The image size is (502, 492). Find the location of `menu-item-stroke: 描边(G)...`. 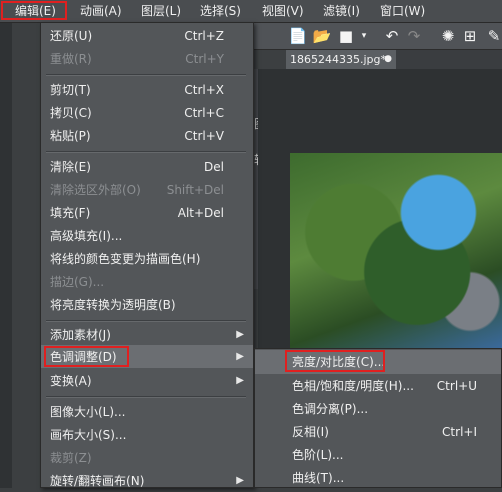

menu-item-stroke: 描边(G)... is located at coordinates (150, 282).